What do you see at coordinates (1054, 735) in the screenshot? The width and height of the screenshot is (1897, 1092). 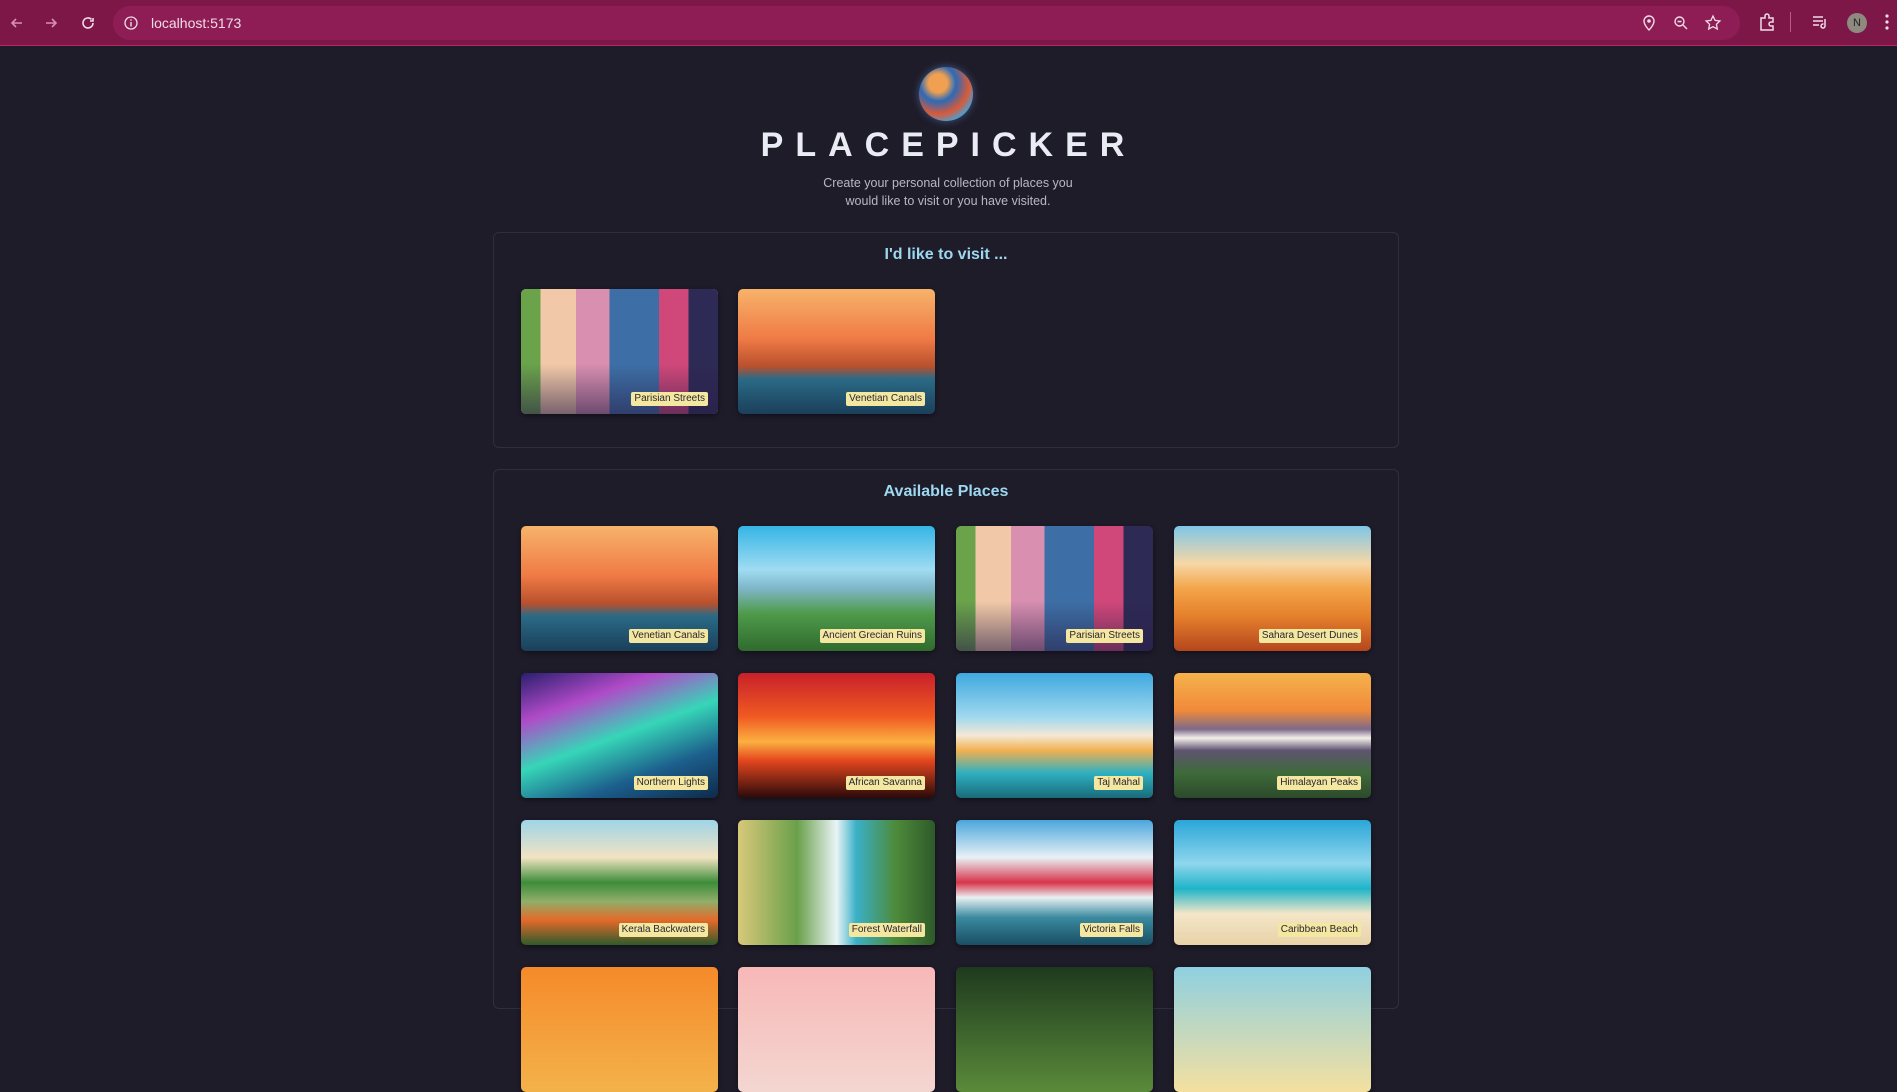 I see `place-card: Taj Mahal` at bounding box center [1054, 735].